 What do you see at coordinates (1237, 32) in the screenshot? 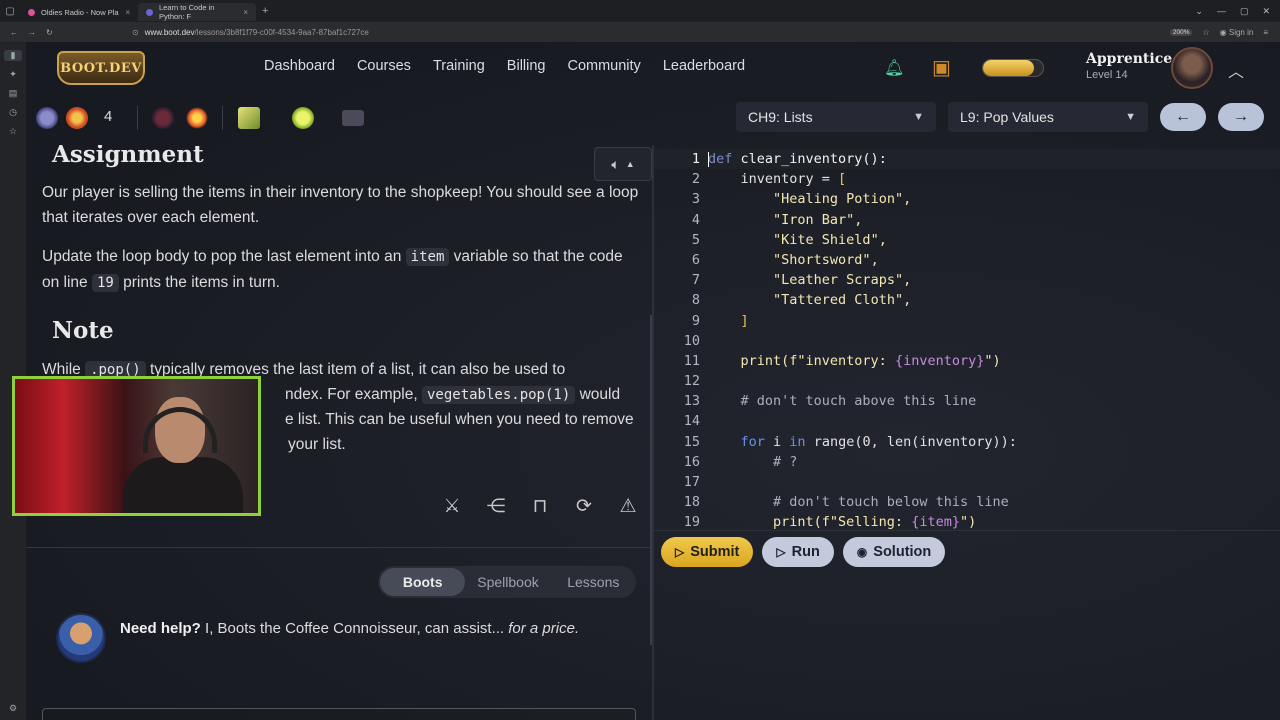
I see `sign-in-button: ◉ Sign in` at bounding box center [1237, 32].